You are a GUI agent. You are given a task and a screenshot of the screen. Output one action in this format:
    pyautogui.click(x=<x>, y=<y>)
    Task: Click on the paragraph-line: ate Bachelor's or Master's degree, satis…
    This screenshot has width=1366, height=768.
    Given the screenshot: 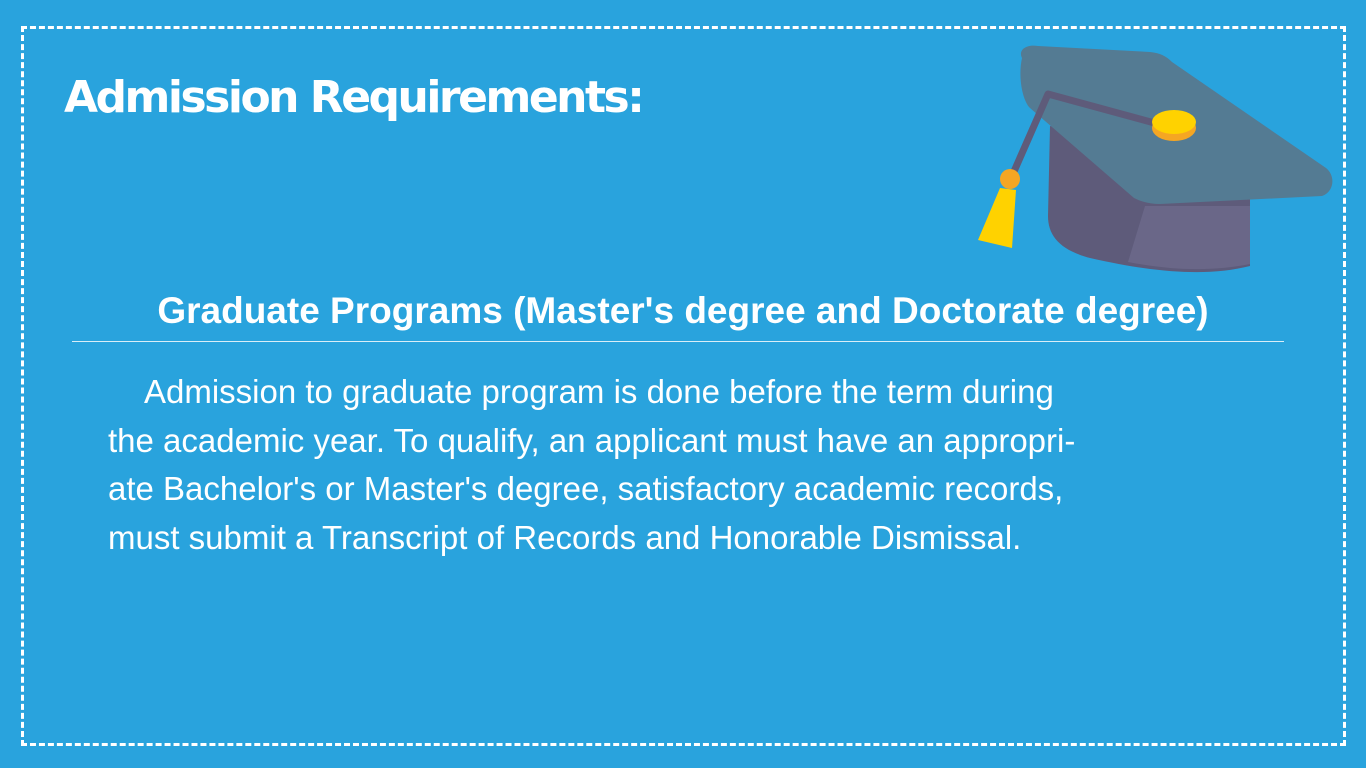 What is the action you would take?
    pyautogui.click(x=586, y=488)
    